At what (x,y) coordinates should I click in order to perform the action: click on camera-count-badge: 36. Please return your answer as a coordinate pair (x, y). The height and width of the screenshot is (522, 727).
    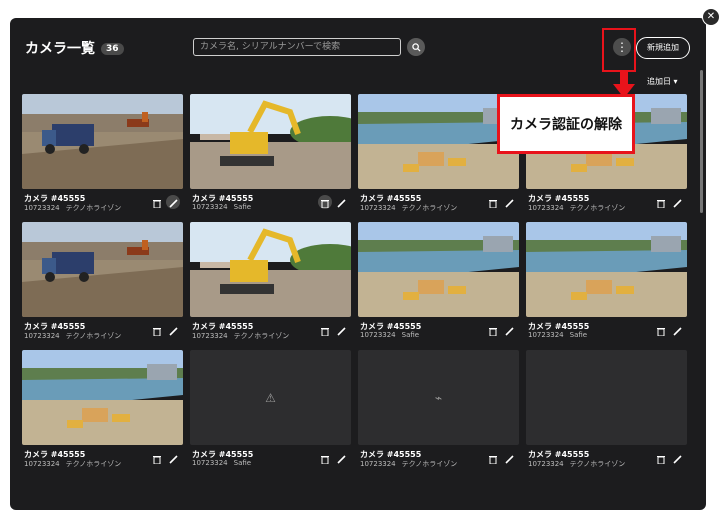
    Looking at the image, I should click on (112, 49).